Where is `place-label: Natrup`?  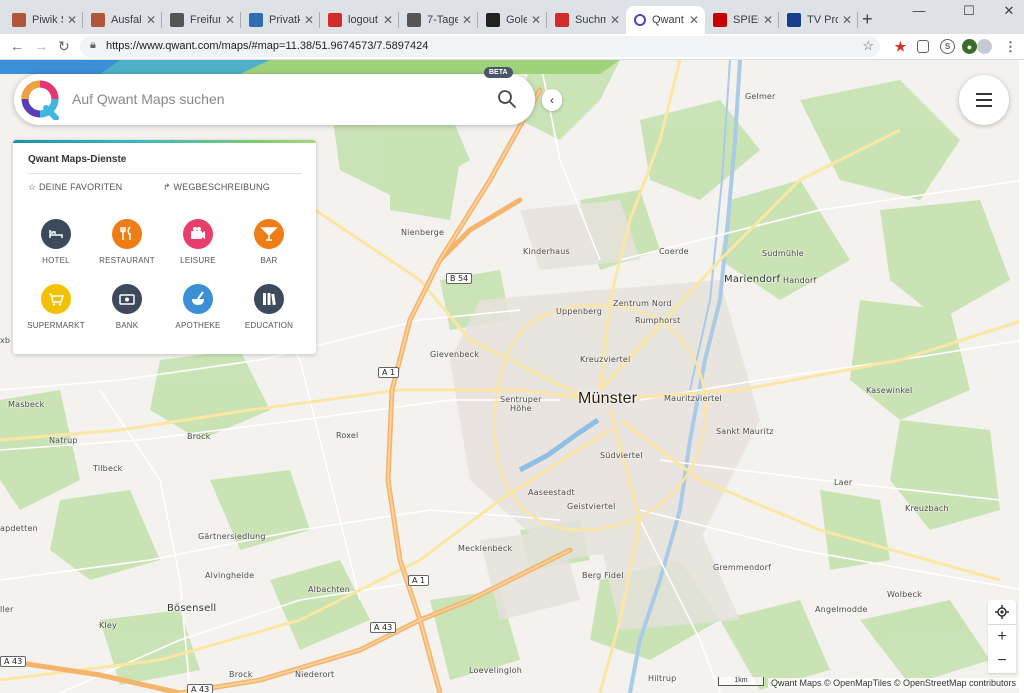 place-label: Natrup is located at coordinates (63, 440).